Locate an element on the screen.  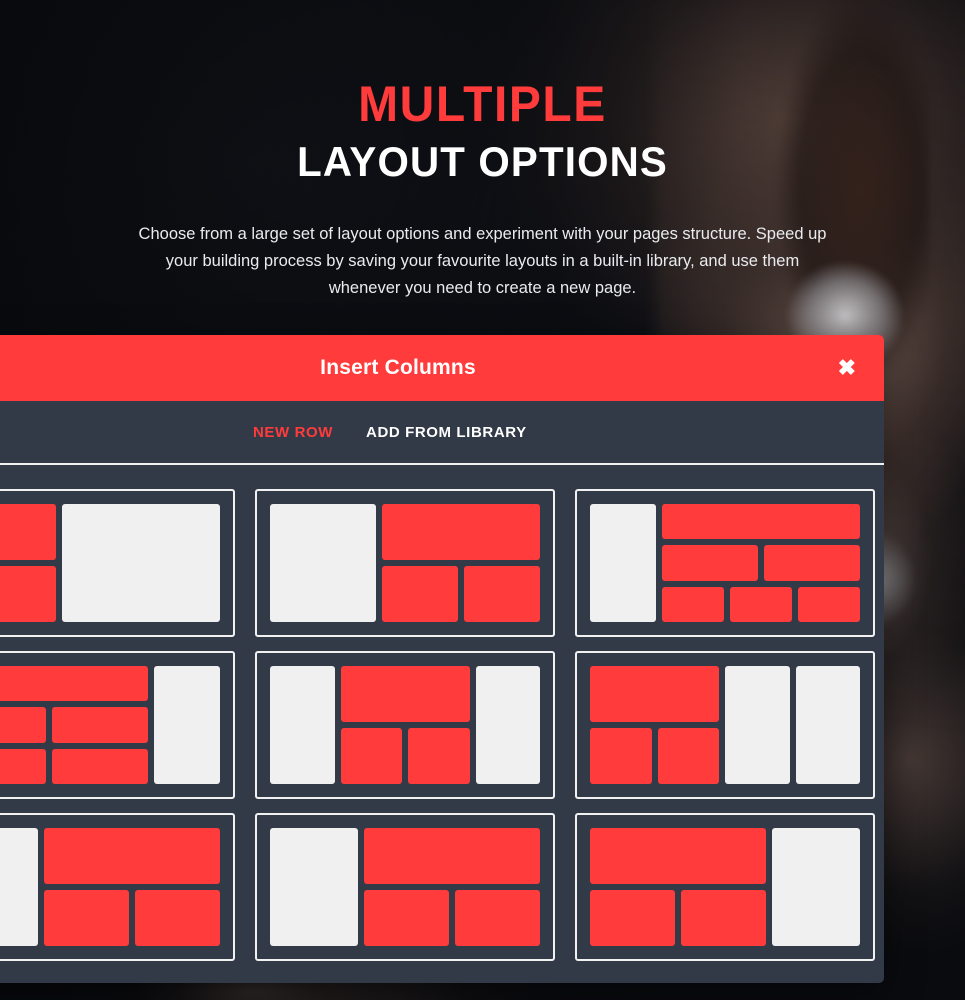
hero-title-primary: MULTIPLE is located at coordinates (482, 104).